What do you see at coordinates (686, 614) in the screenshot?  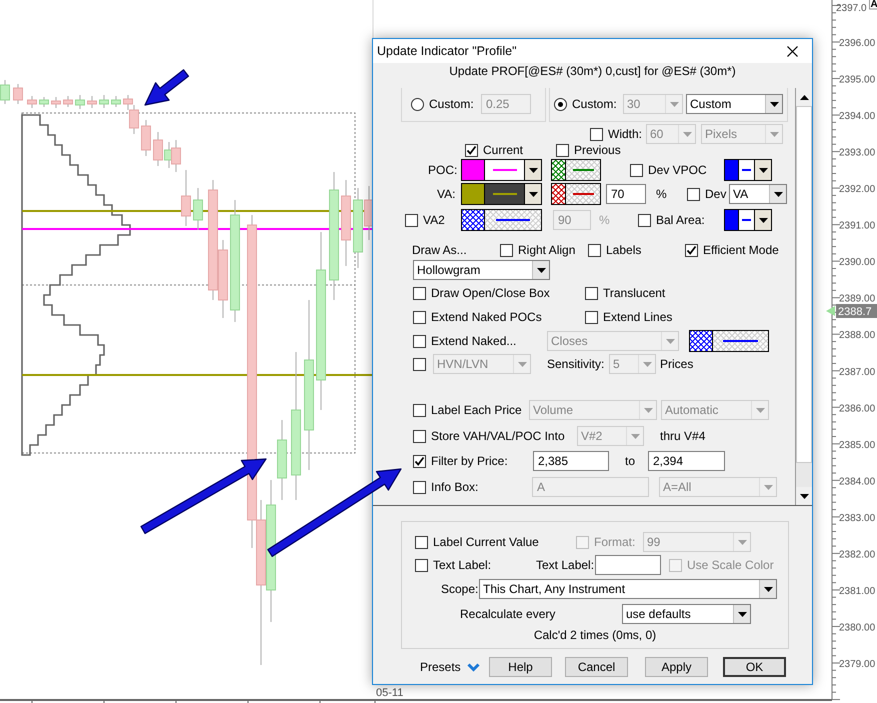 I see `dropdown: use defaults` at bounding box center [686, 614].